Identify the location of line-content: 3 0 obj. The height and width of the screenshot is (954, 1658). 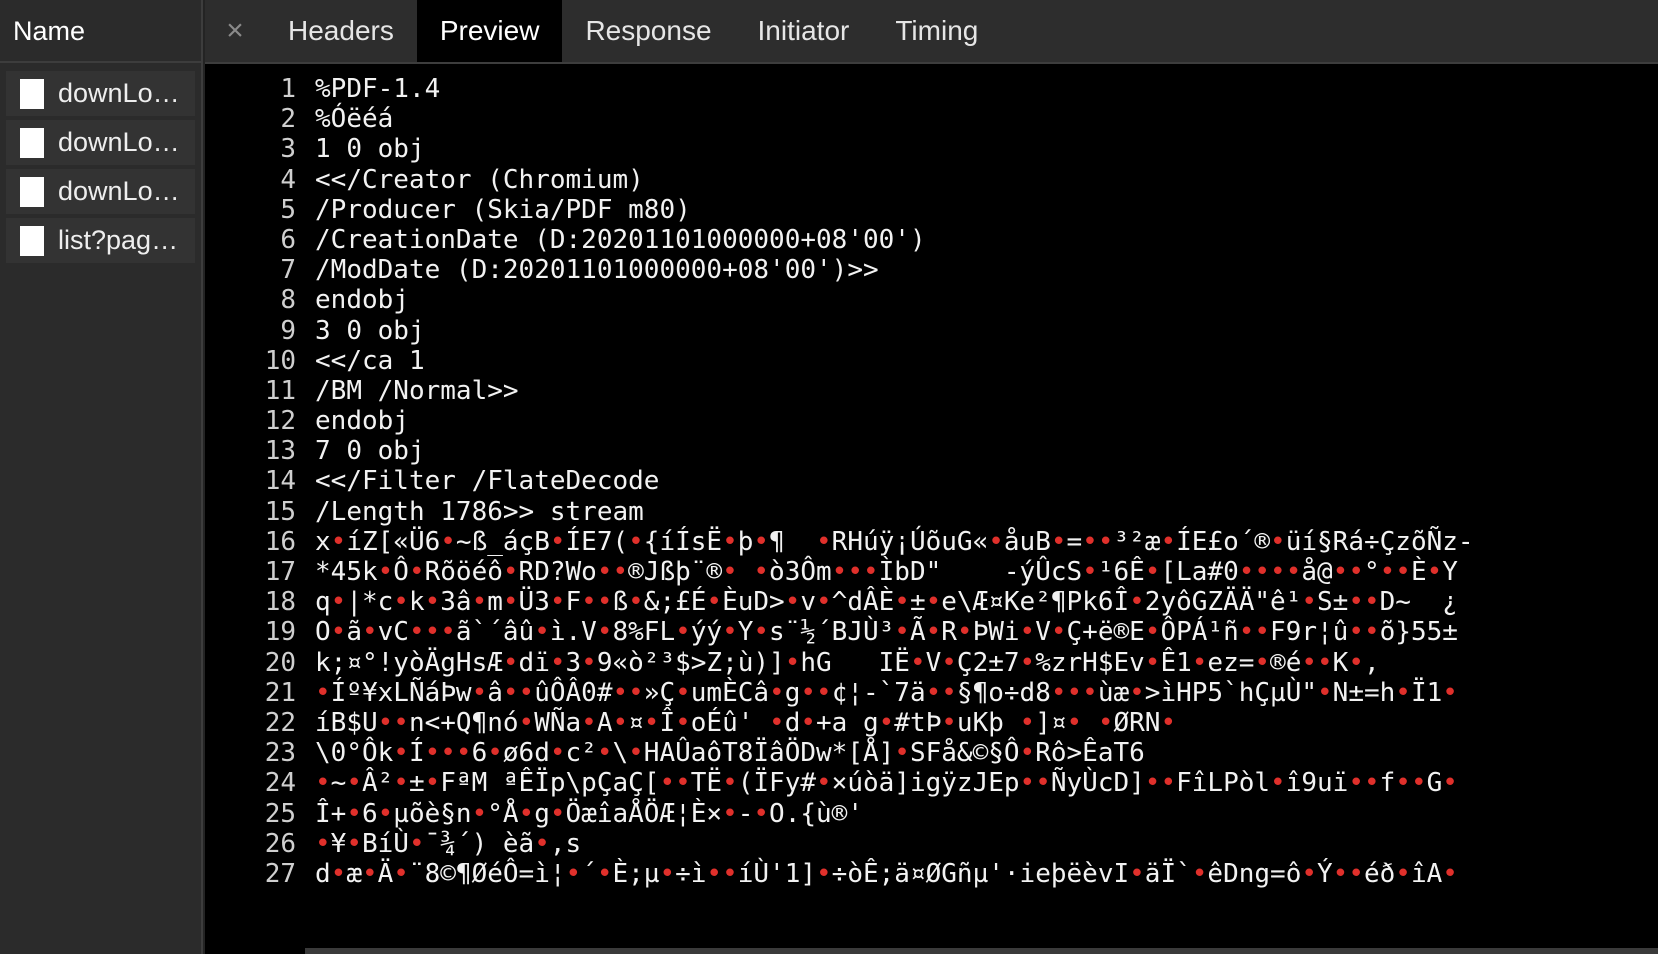
(370, 330).